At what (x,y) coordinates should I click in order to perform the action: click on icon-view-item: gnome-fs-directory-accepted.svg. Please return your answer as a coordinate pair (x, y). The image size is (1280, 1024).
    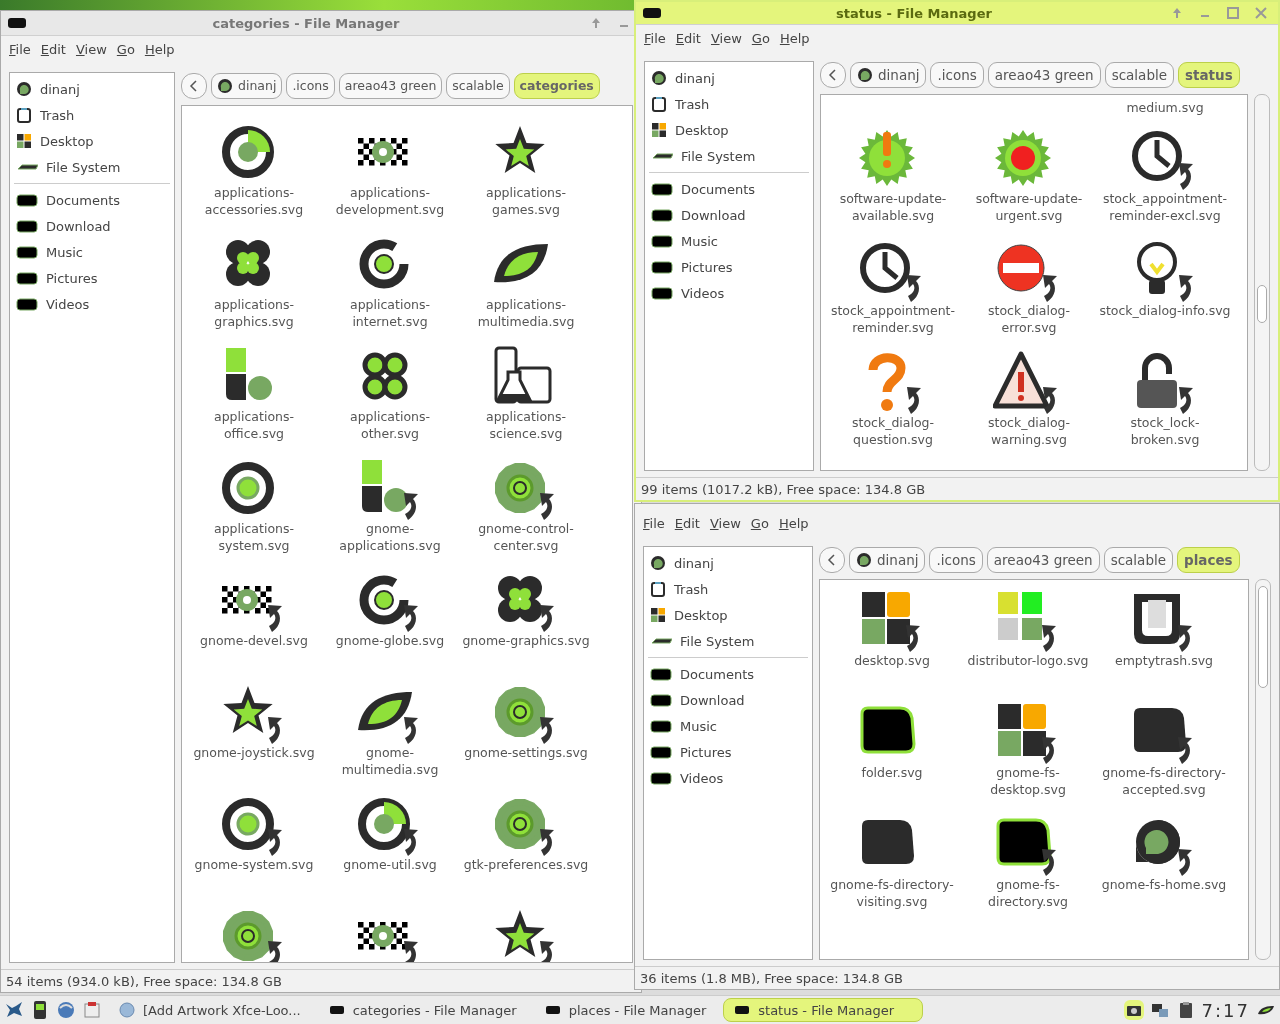
    Looking at the image, I should click on (1164, 752).